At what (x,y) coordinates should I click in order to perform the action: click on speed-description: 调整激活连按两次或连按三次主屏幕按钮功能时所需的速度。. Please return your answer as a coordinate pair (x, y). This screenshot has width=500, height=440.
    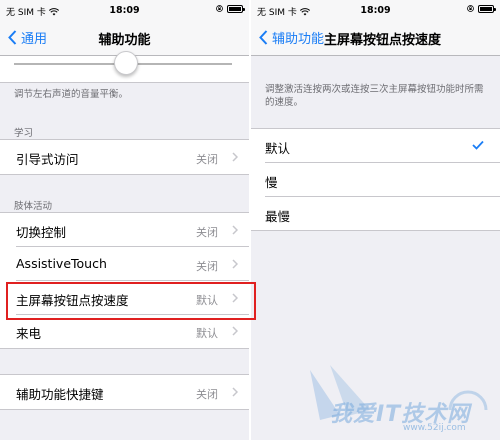
    Looking at the image, I should click on (374, 96).